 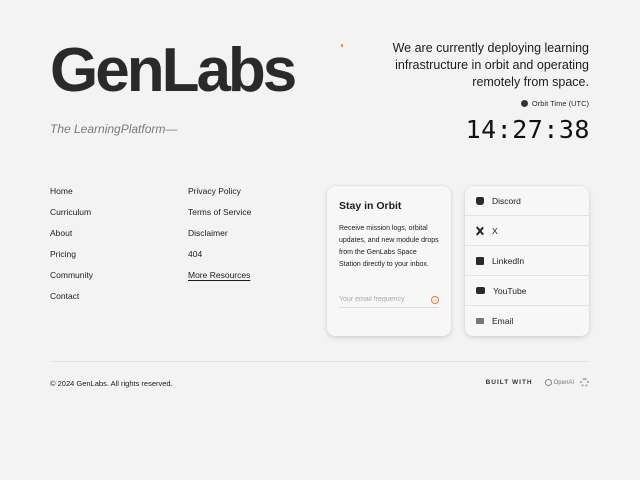 What do you see at coordinates (71, 216) in the screenshot?
I see `nav-link-curriculum: Curriculum` at bounding box center [71, 216].